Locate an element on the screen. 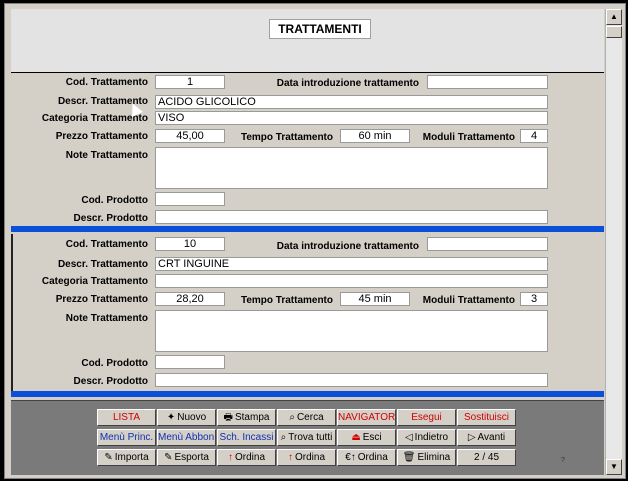 The height and width of the screenshot is (481, 628). importa-button: ✎ Importa is located at coordinates (126, 457).